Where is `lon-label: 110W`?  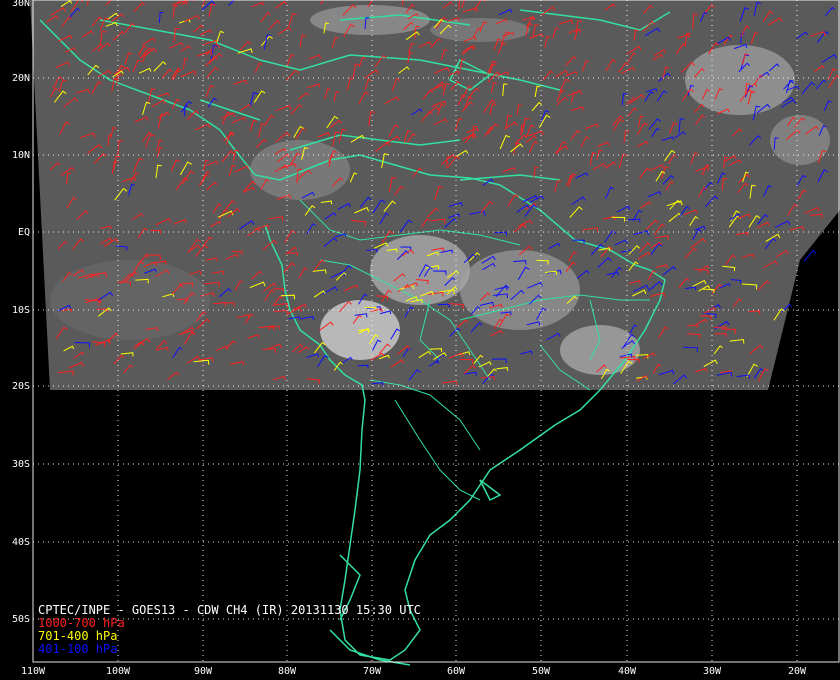
lon-label: 110W is located at coordinates (33, 671).